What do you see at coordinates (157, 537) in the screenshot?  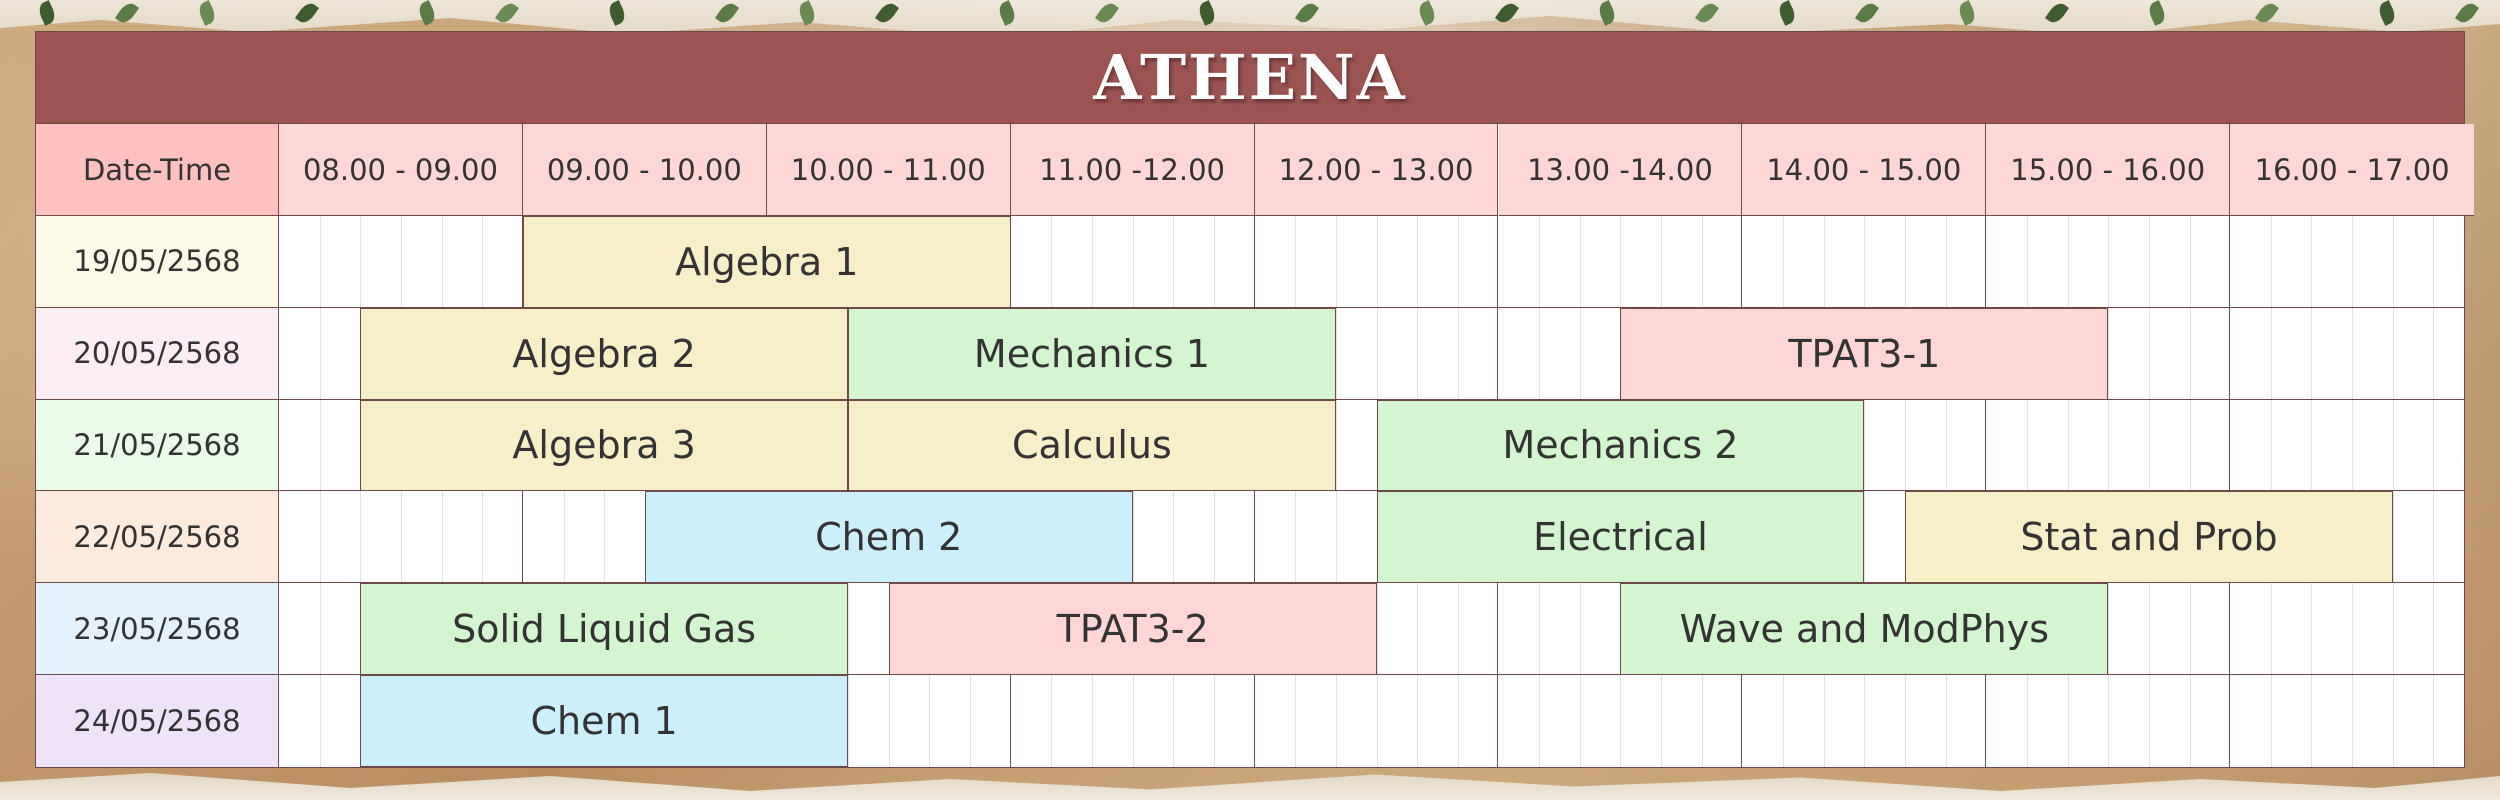 I see `date-cell: 22/05/2568` at bounding box center [157, 537].